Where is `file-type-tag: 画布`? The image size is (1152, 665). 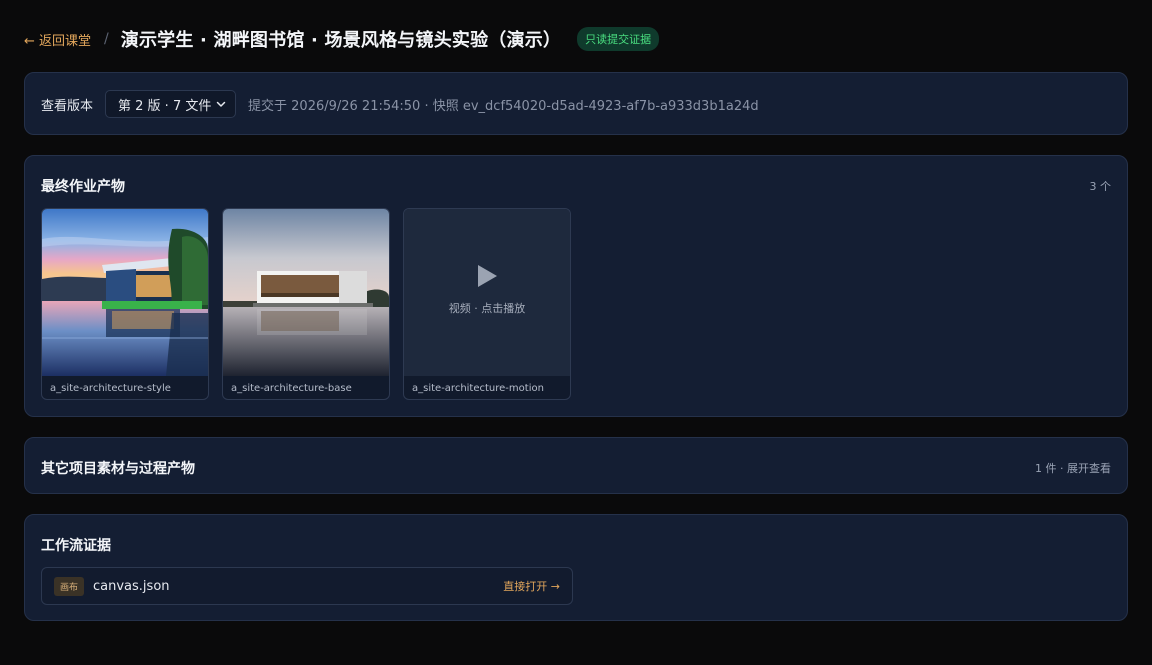 file-type-tag: 画布 is located at coordinates (69, 586).